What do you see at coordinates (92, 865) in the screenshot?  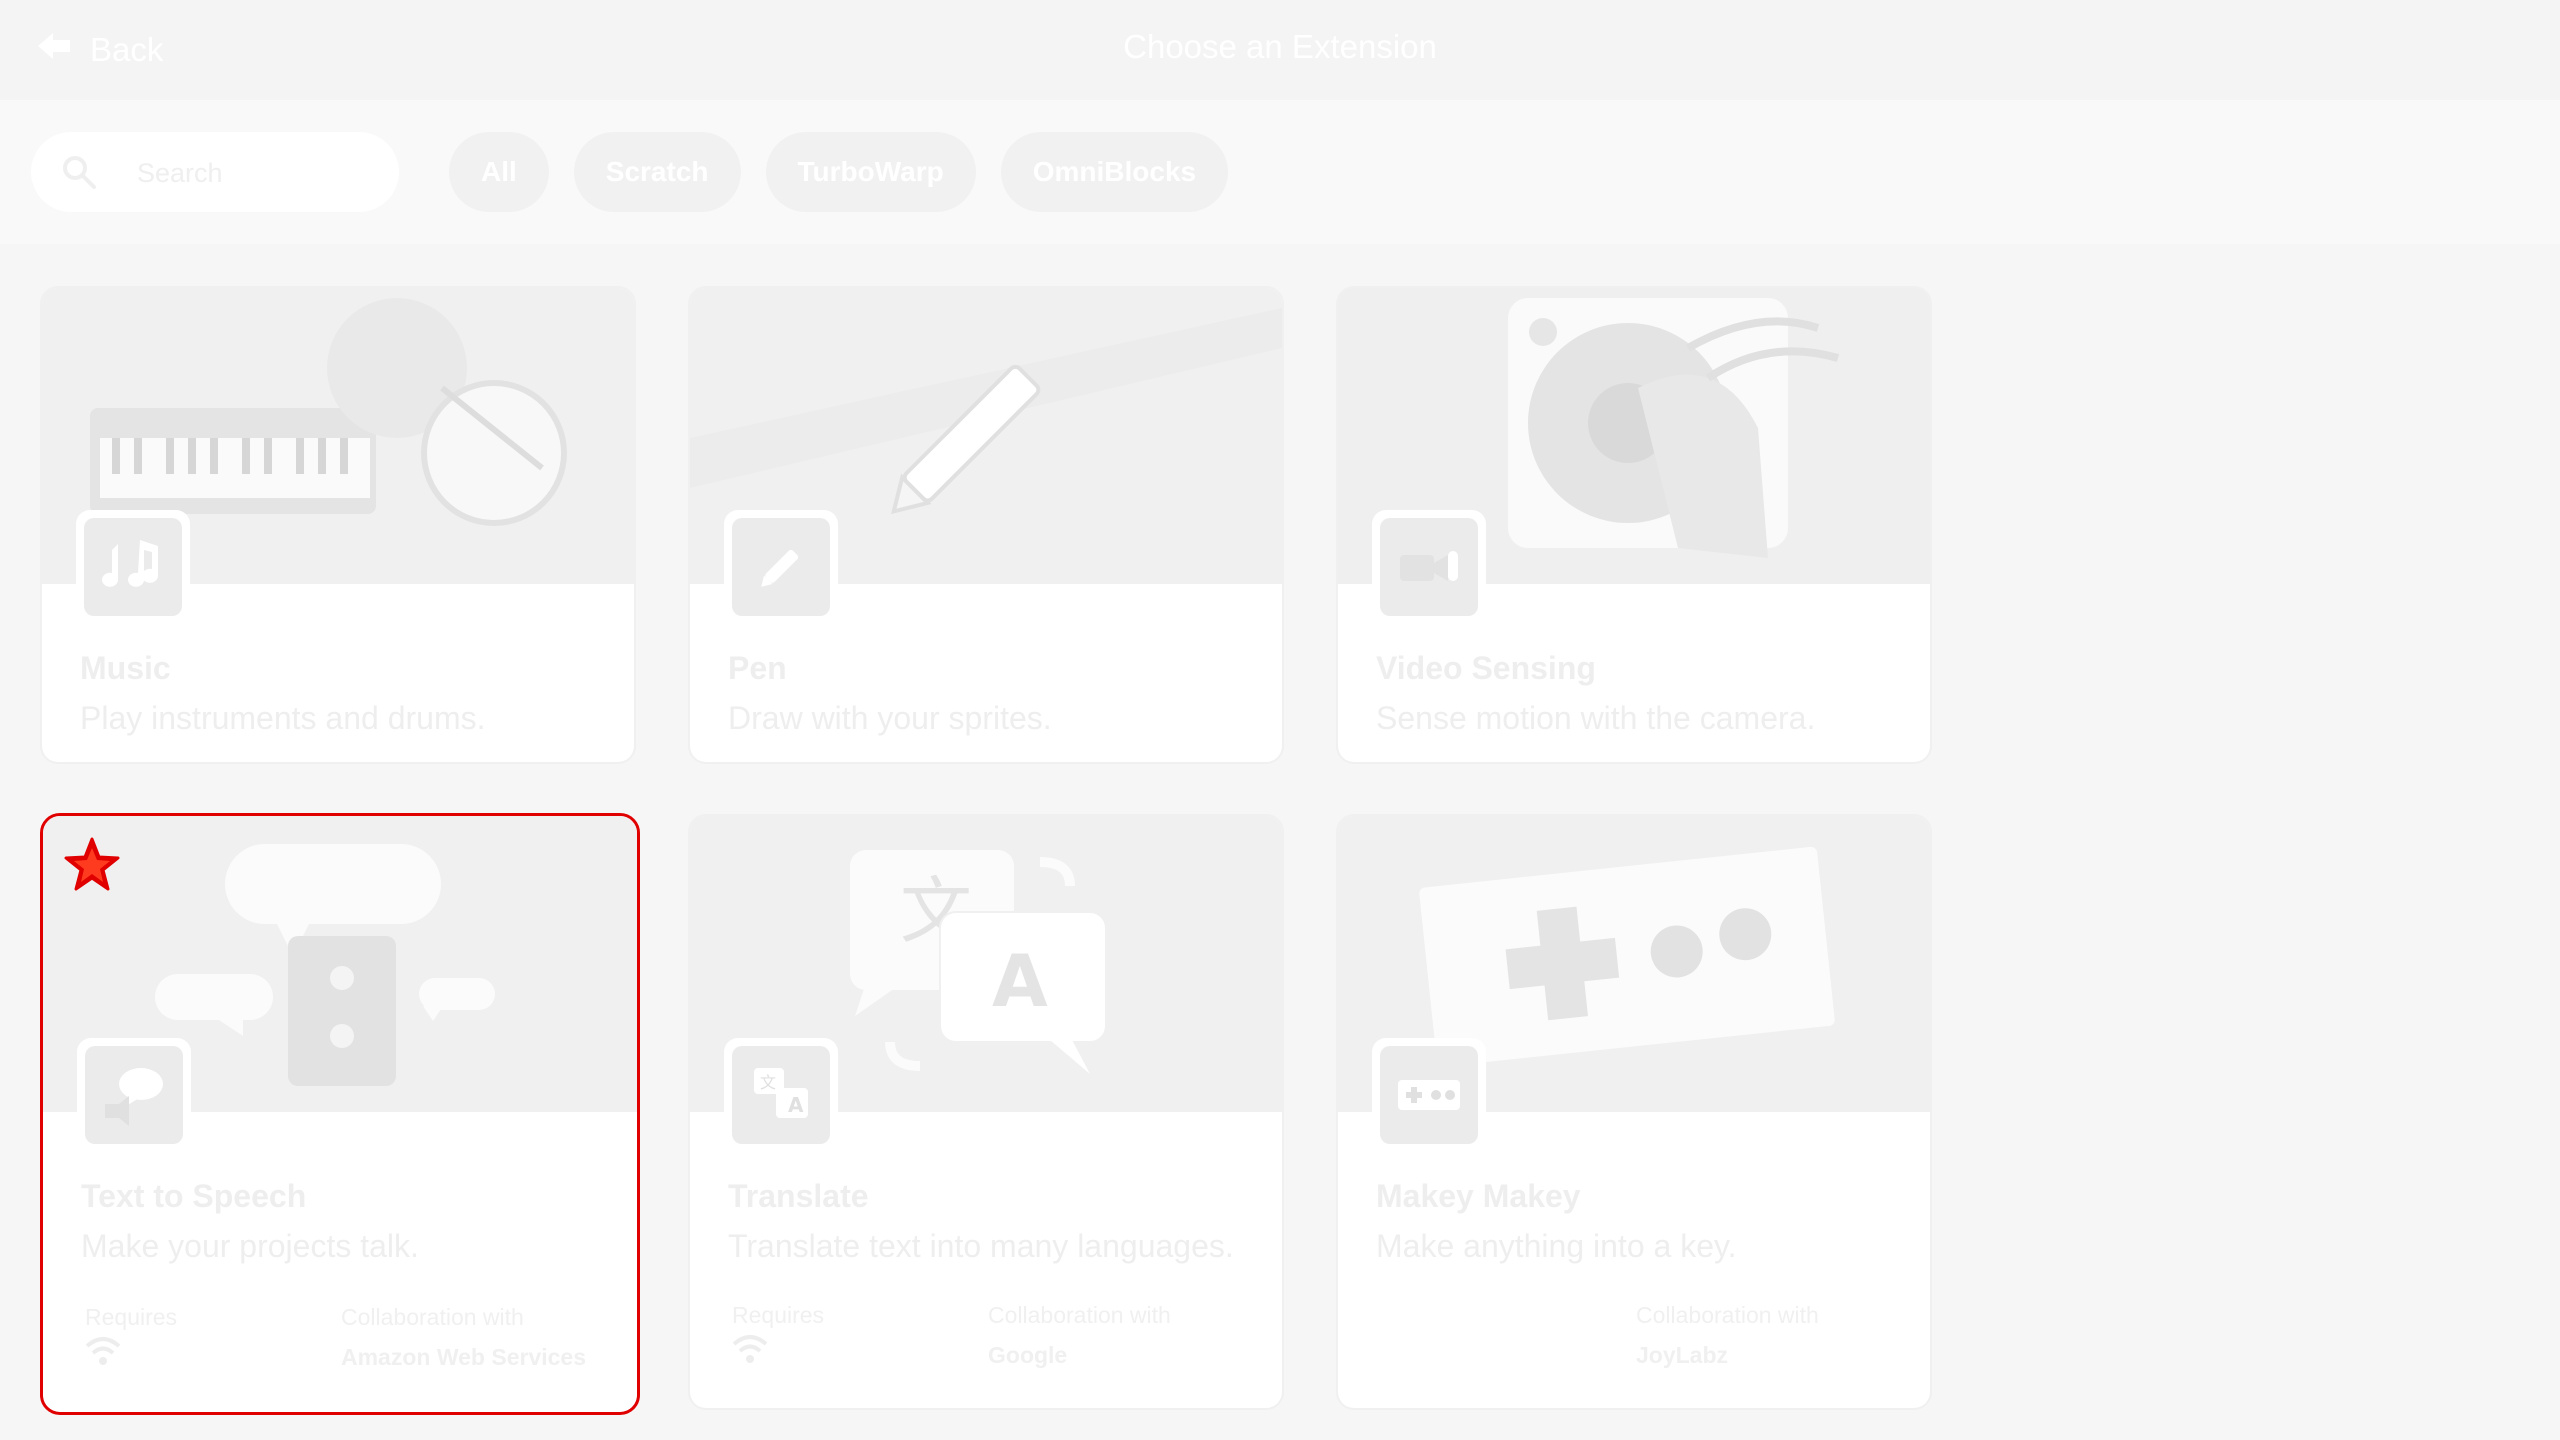 I see `favorite-star-icon` at bounding box center [92, 865].